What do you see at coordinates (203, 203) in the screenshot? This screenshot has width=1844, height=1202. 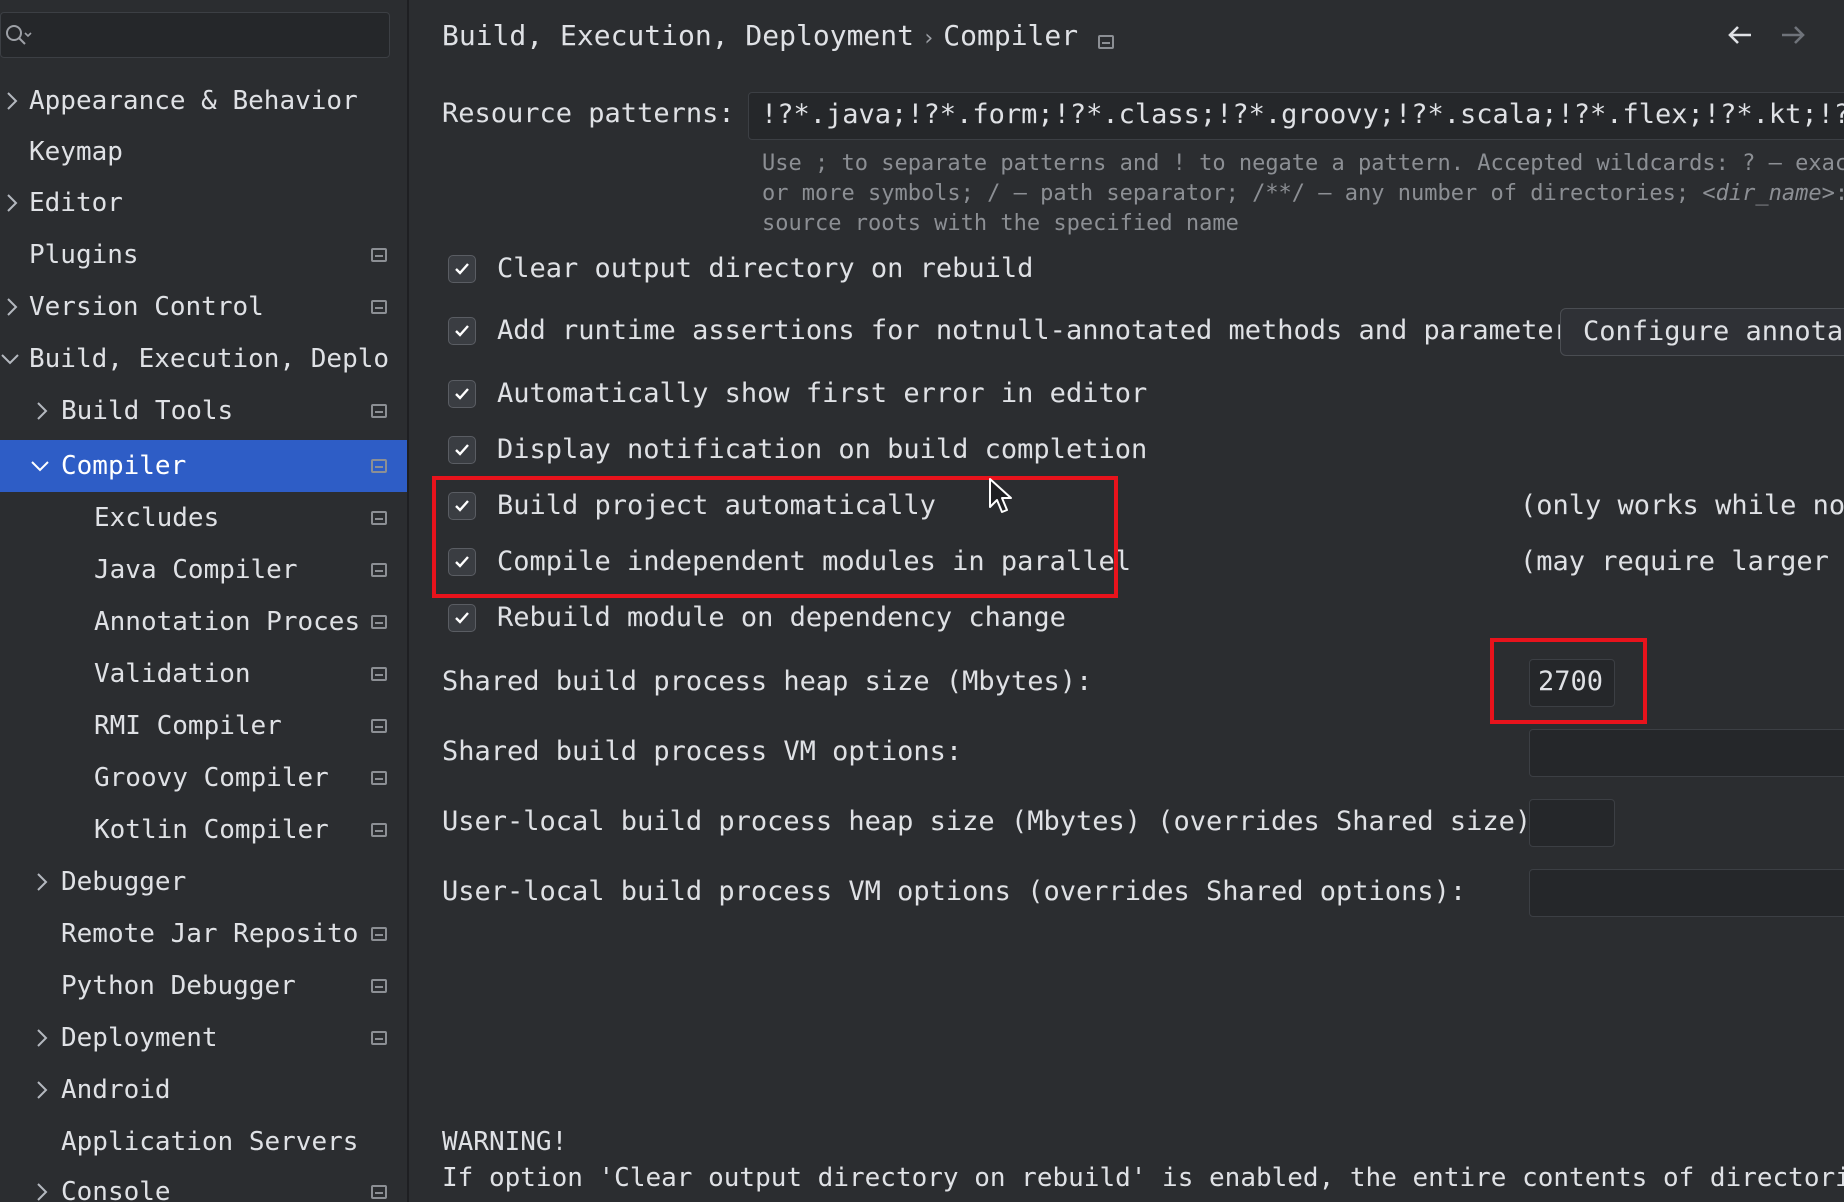 I see `sidebar-item-editor: Editor` at bounding box center [203, 203].